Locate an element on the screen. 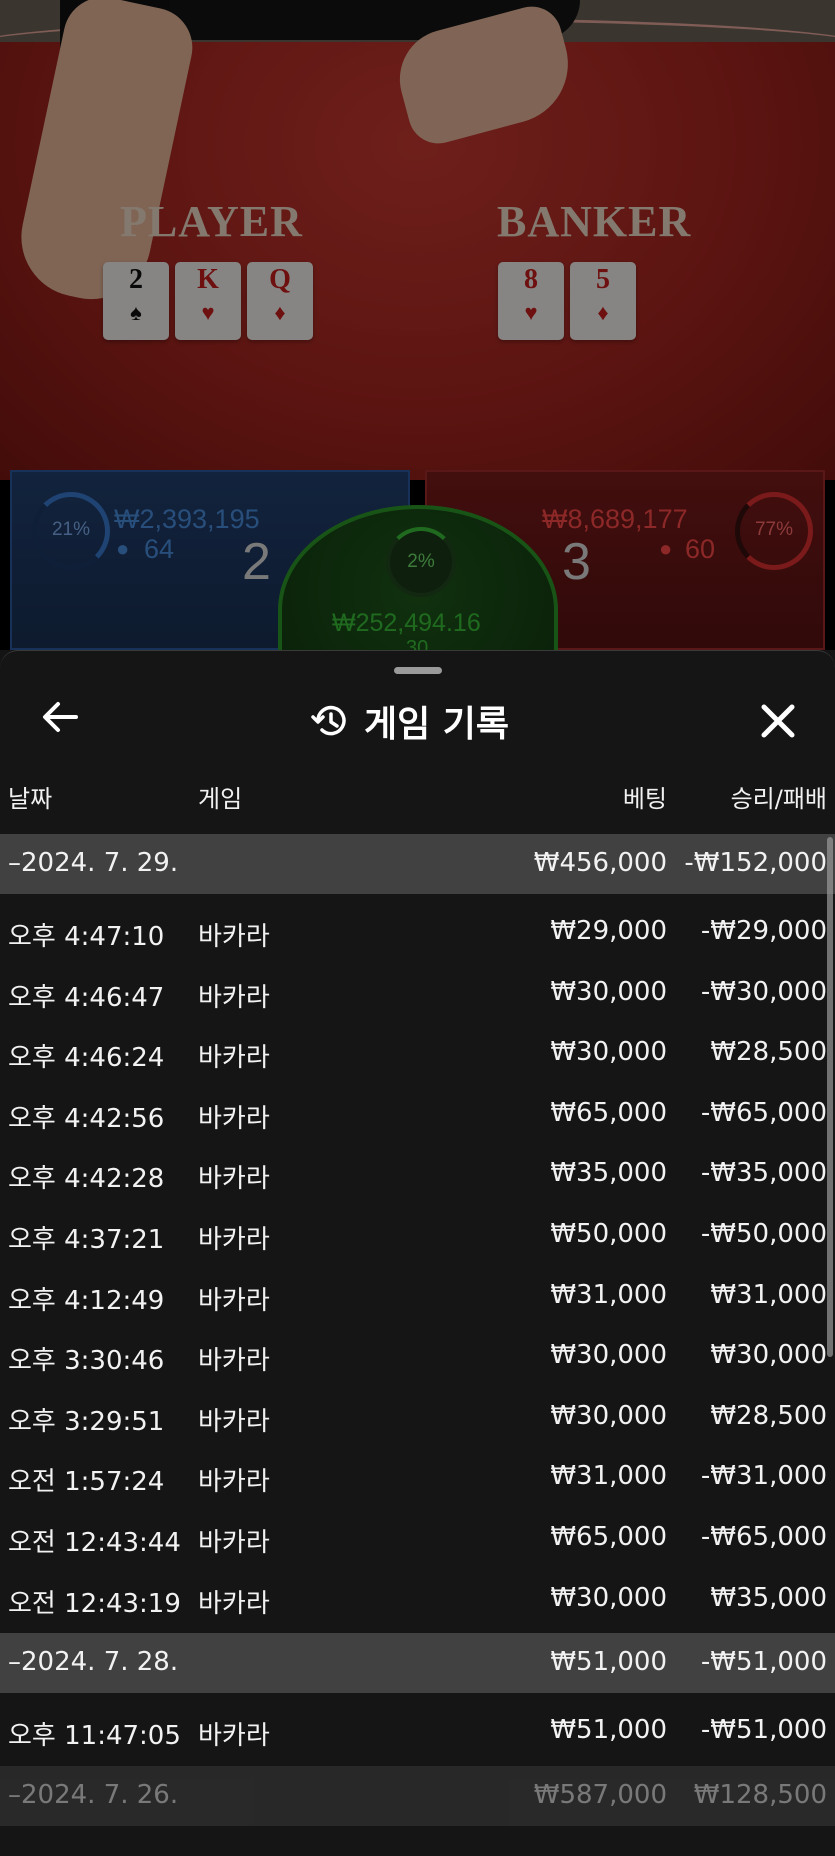 The height and width of the screenshot is (1856, 835). group-bet-total: ₩51,000 is located at coordinates (608, 1662).